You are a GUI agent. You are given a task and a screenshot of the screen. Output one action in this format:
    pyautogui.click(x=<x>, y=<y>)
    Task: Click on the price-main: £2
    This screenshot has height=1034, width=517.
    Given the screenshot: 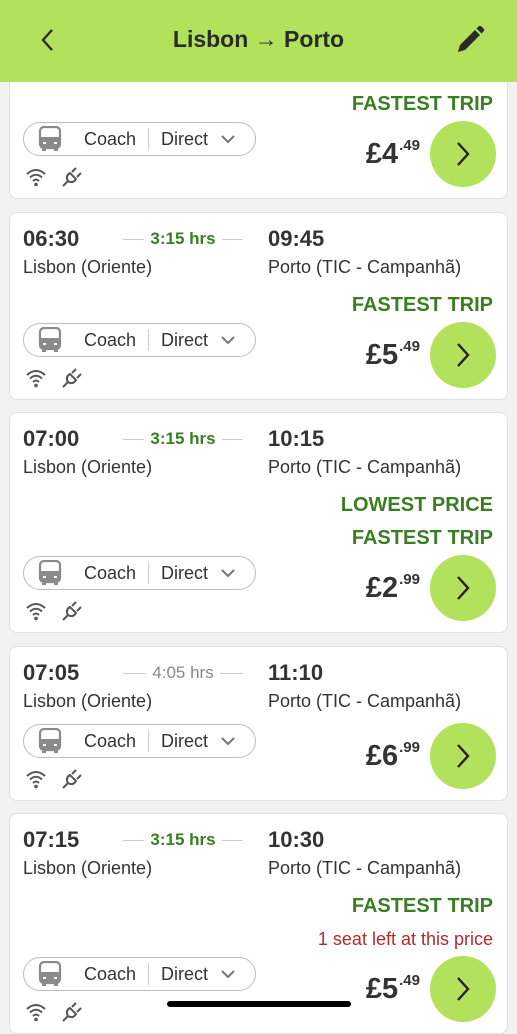 What is the action you would take?
    pyautogui.click(x=382, y=588)
    